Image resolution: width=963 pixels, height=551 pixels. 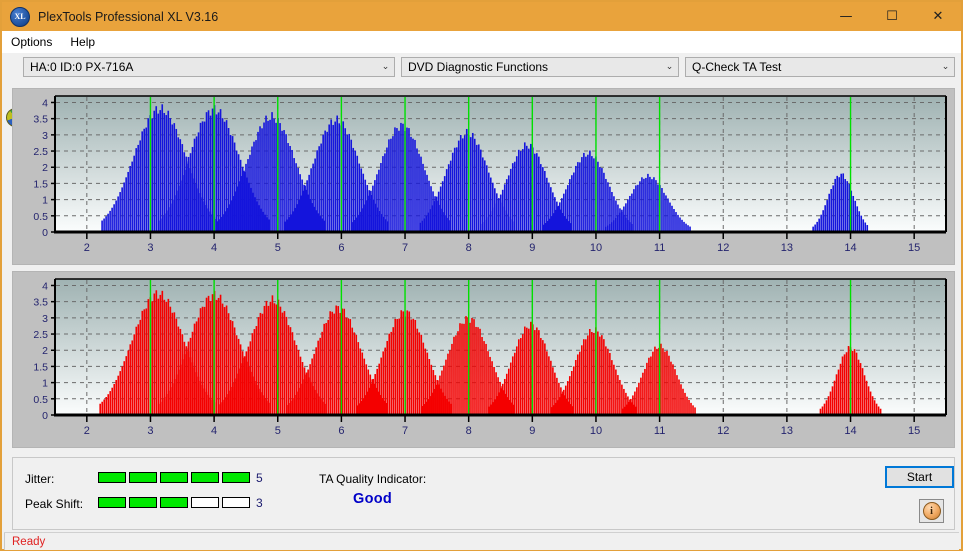 What do you see at coordinates (31, 42) in the screenshot?
I see `menu-item-options: Options` at bounding box center [31, 42].